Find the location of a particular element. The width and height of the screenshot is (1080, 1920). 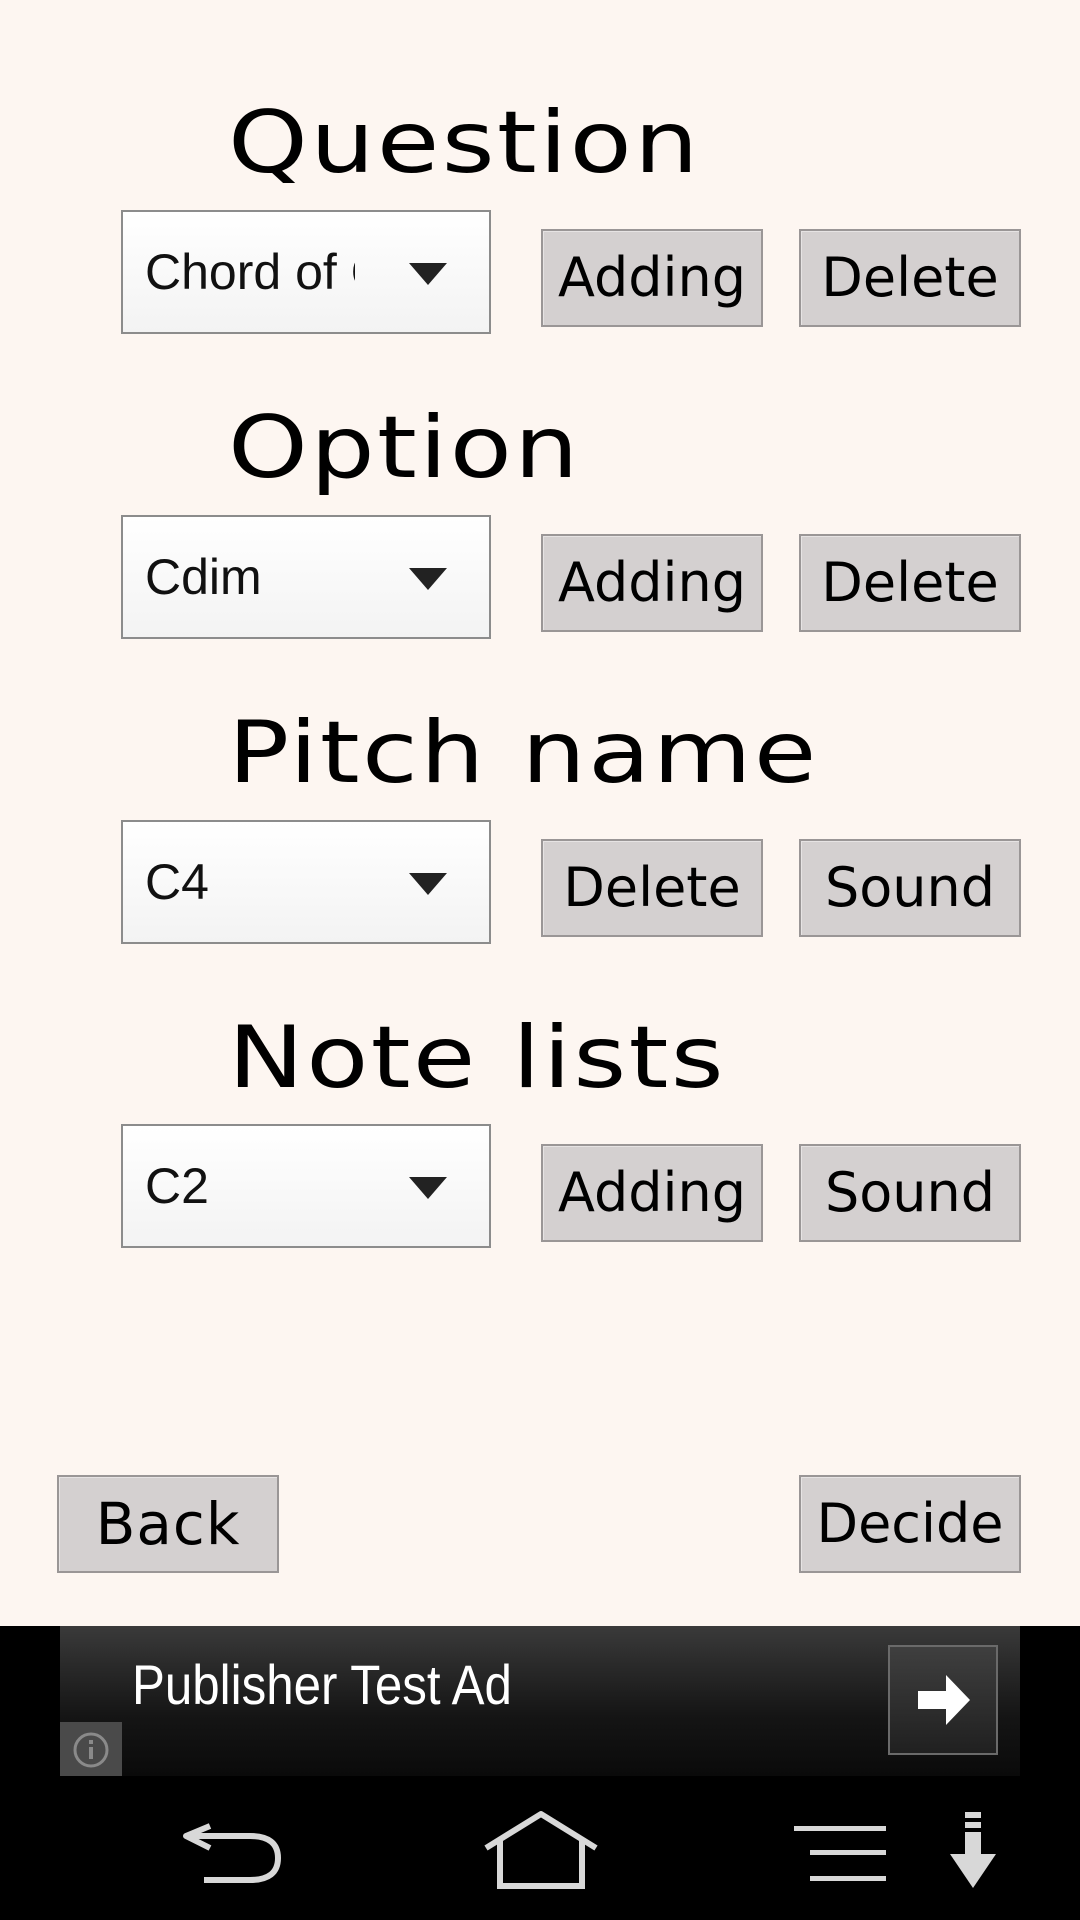

question-adding-button: Adding is located at coordinates (652, 278).